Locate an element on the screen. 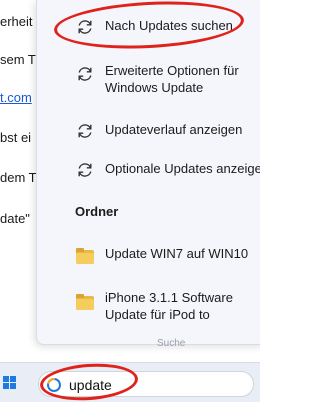 Image resolution: width=320 pixels, height=402 pixels. background-text: sem T is located at coordinates (18, 59).